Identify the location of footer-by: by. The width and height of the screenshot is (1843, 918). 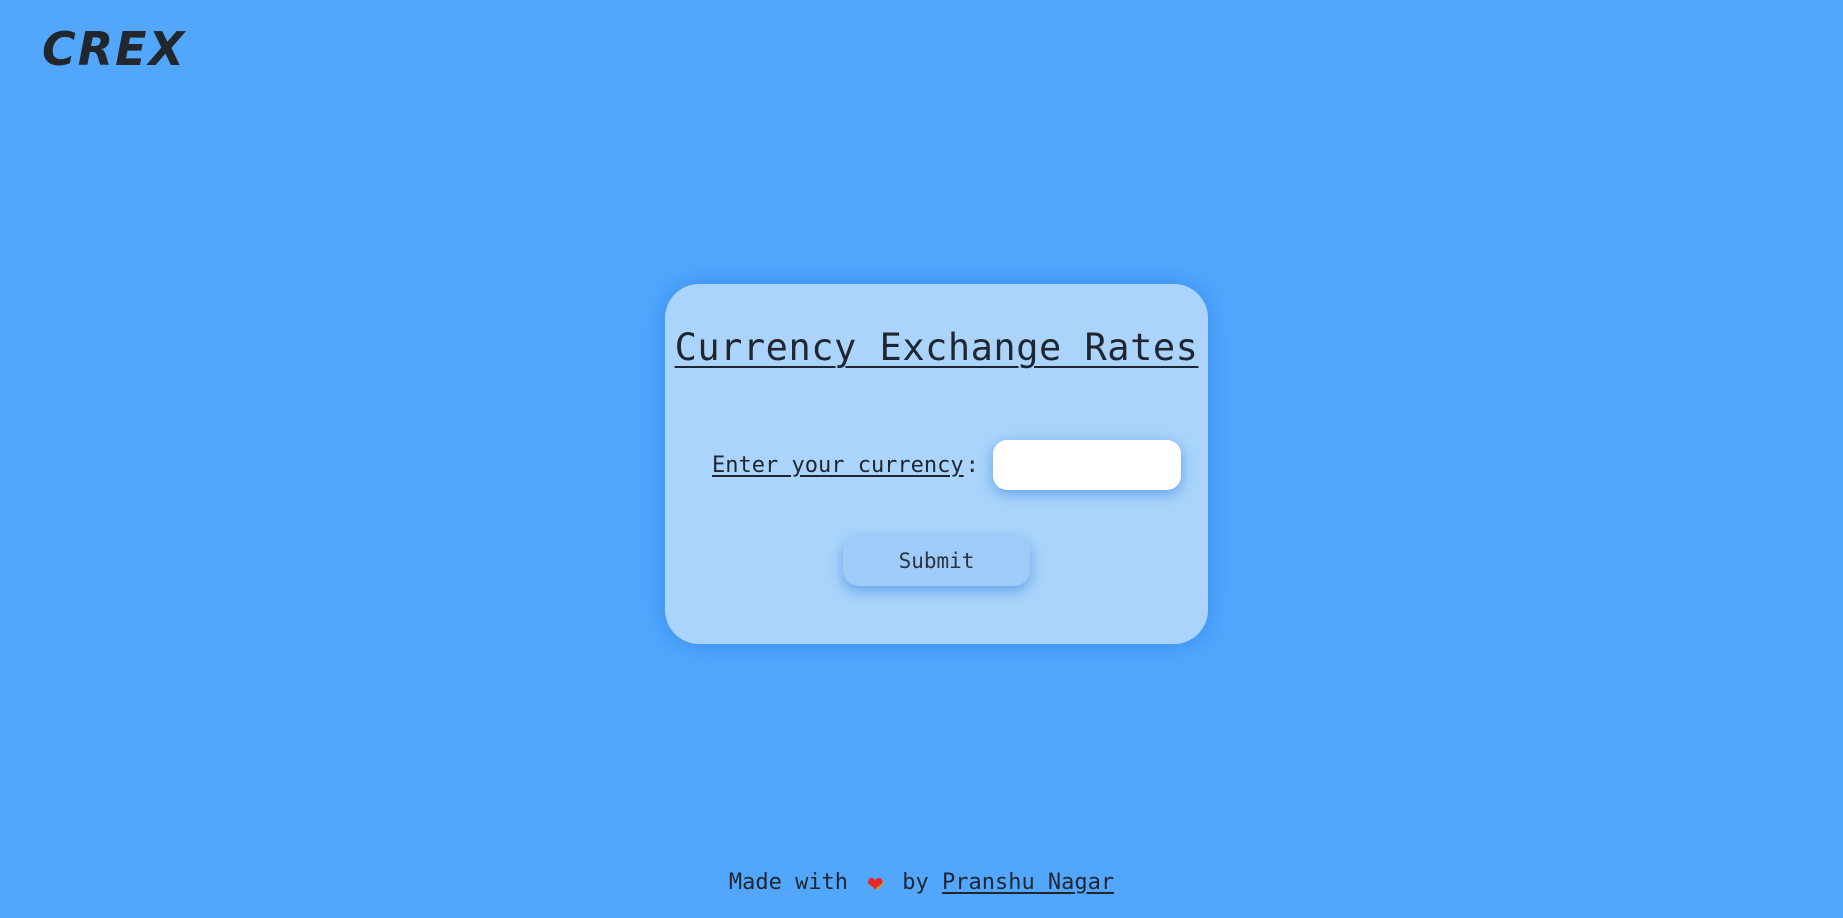
(915, 882).